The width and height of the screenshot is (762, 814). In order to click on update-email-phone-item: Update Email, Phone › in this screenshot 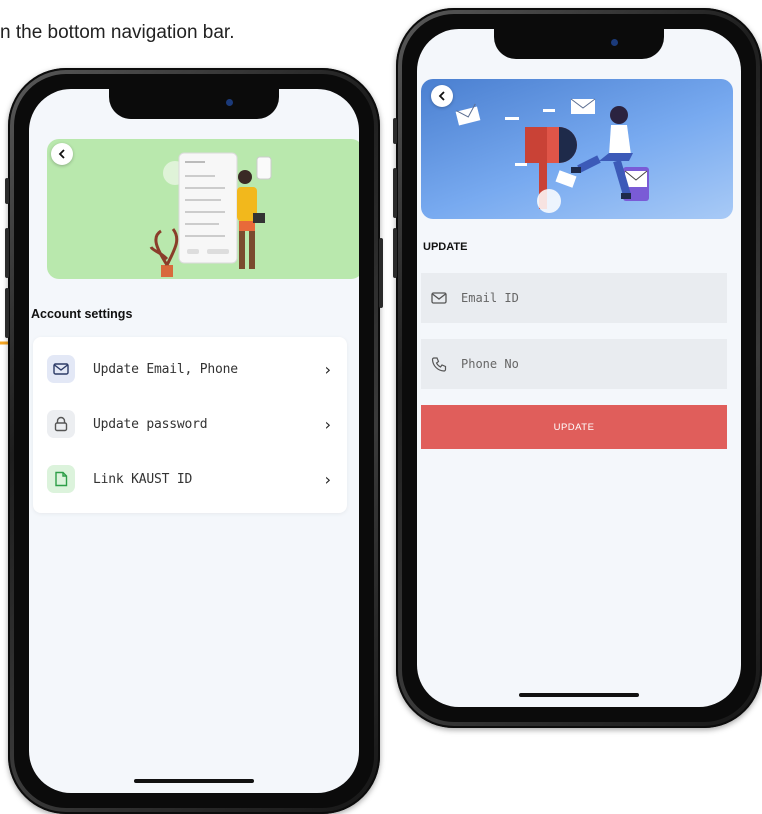, I will do `click(190, 369)`.